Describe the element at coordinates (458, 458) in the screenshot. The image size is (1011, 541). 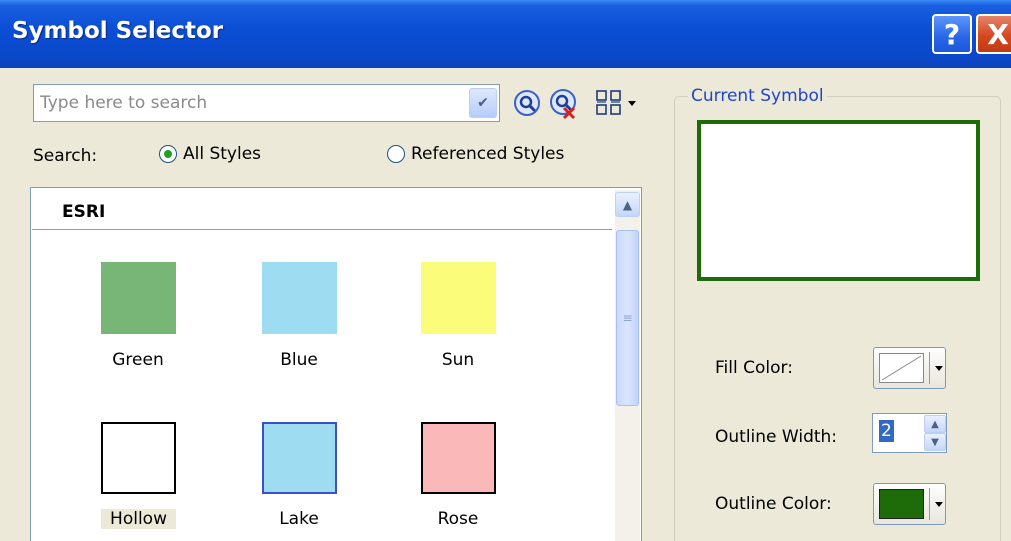
I see `symbol-swatch-rose` at that location.